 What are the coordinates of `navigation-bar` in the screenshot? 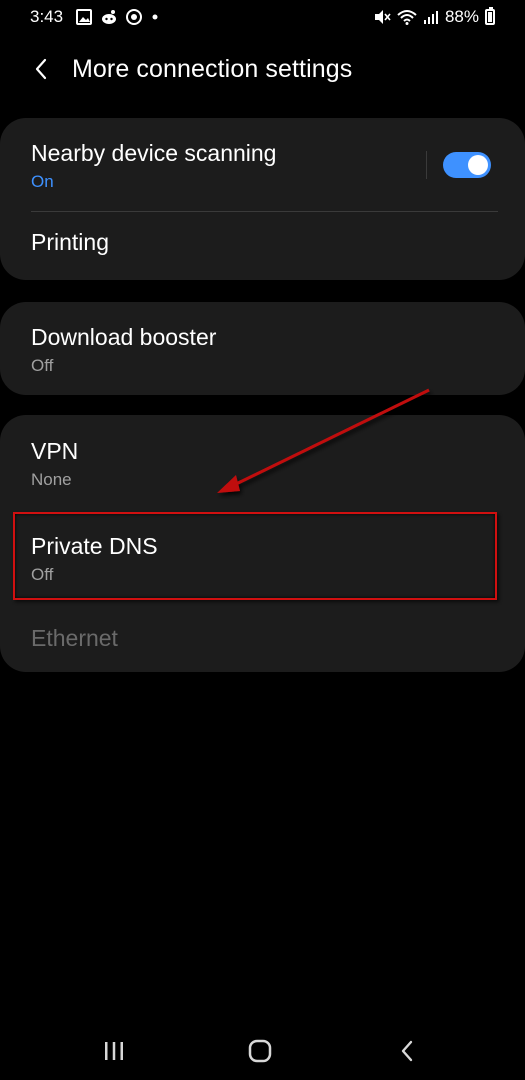 It's located at (262, 1050).